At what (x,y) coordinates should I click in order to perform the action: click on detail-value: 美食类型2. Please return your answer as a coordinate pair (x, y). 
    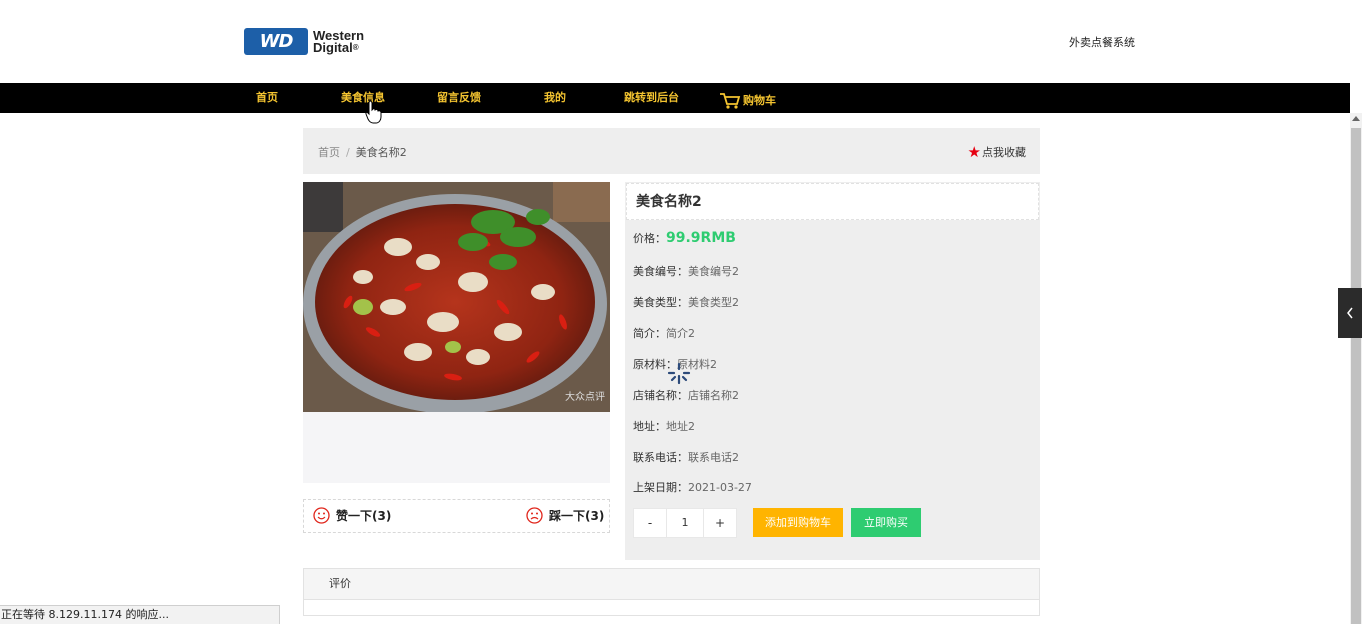
    Looking at the image, I should click on (713, 302).